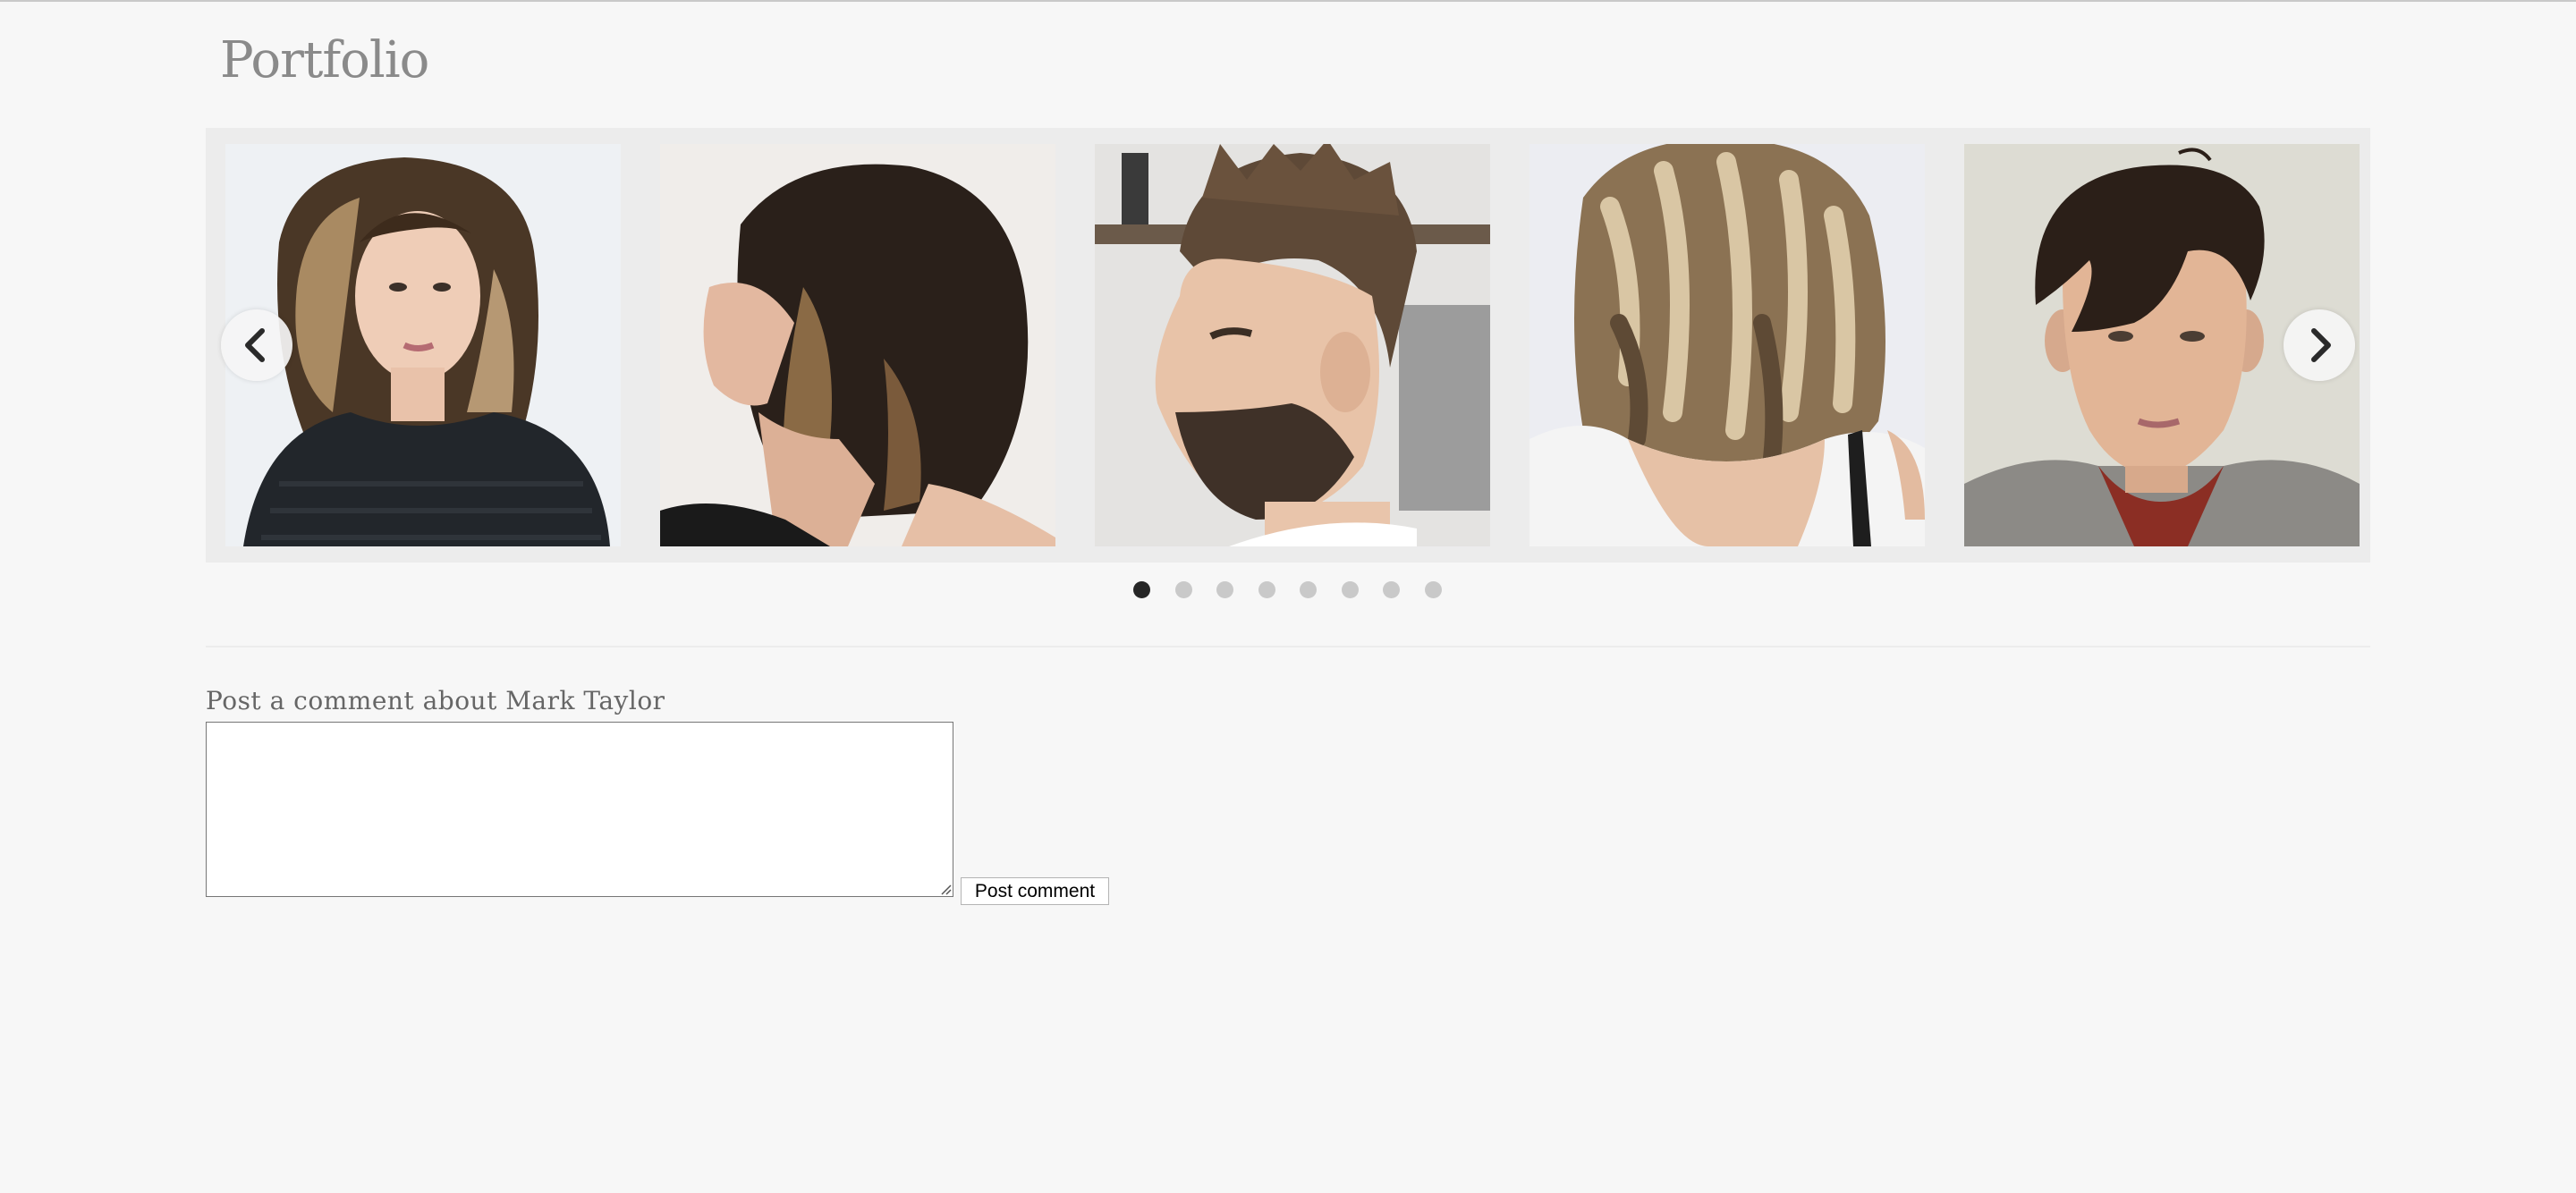 The image size is (2576, 1193). What do you see at coordinates (944, 888) in the screenshot?
I see `resize-handle-icon` at bounding box center [944, 888].